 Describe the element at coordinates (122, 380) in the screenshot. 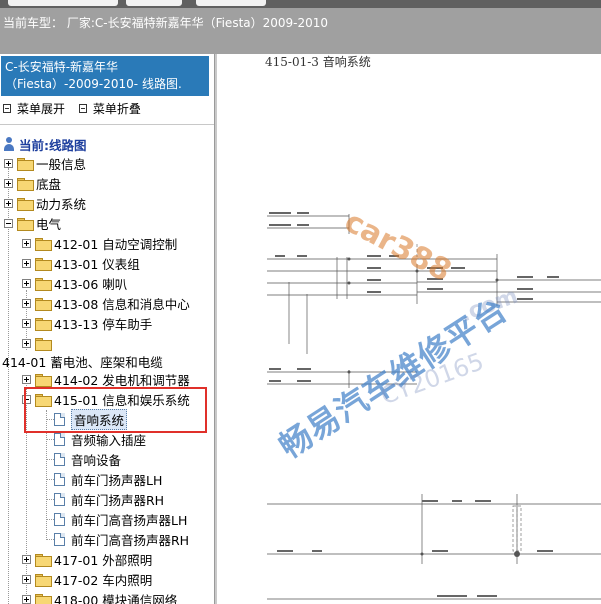

I see `tree-item-label: 414-02 发电机和调节器` at that location.